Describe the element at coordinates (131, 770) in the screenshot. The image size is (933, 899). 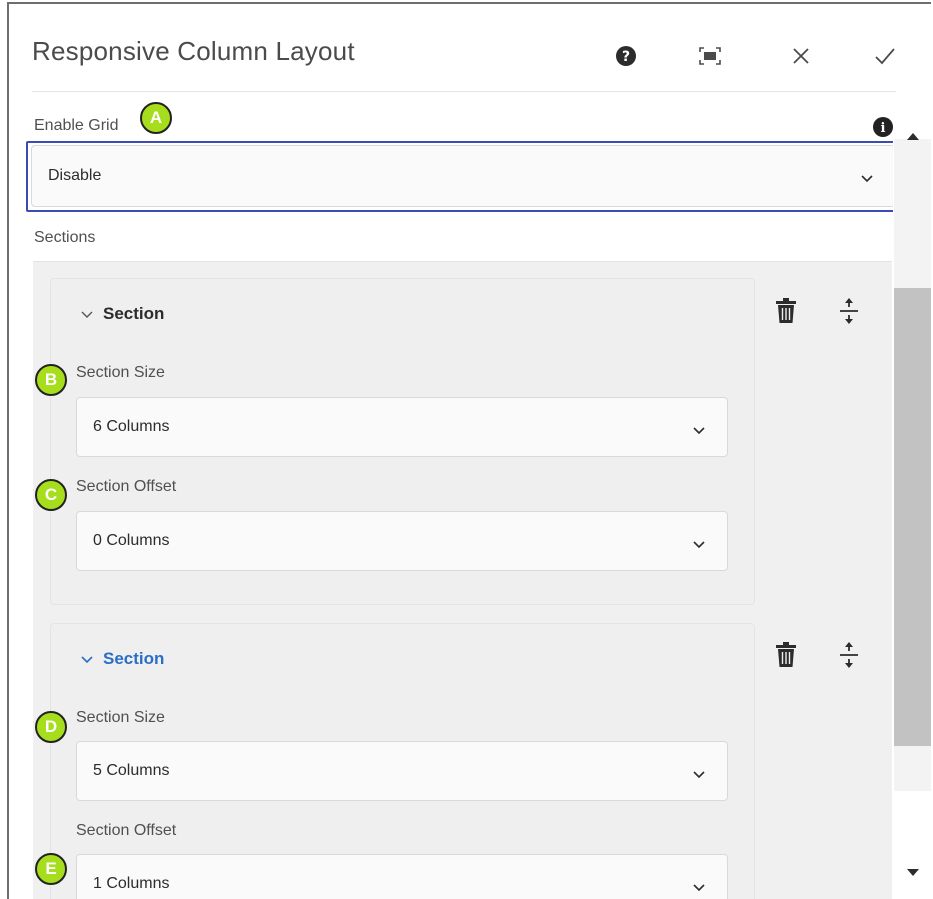
I see `section-size-value: 5 Columns` at that location.